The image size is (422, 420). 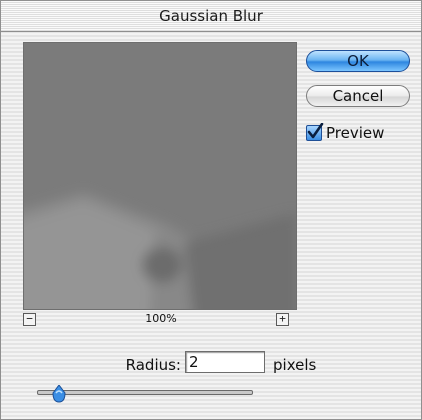 I want to click on zoom-in-button: +, so click(x=282, y=319).